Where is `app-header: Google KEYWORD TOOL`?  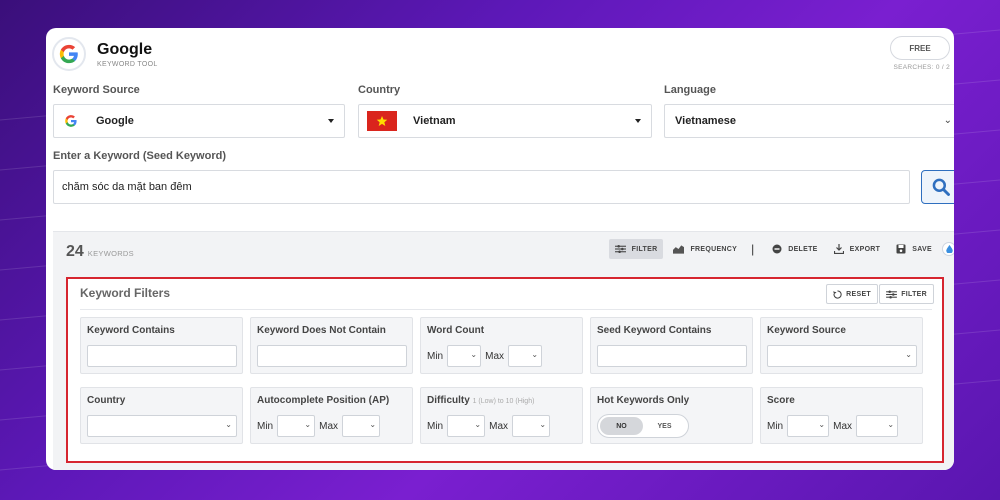 app-header: Google KEYWORD TOOL is located at coordinates (105, 54).